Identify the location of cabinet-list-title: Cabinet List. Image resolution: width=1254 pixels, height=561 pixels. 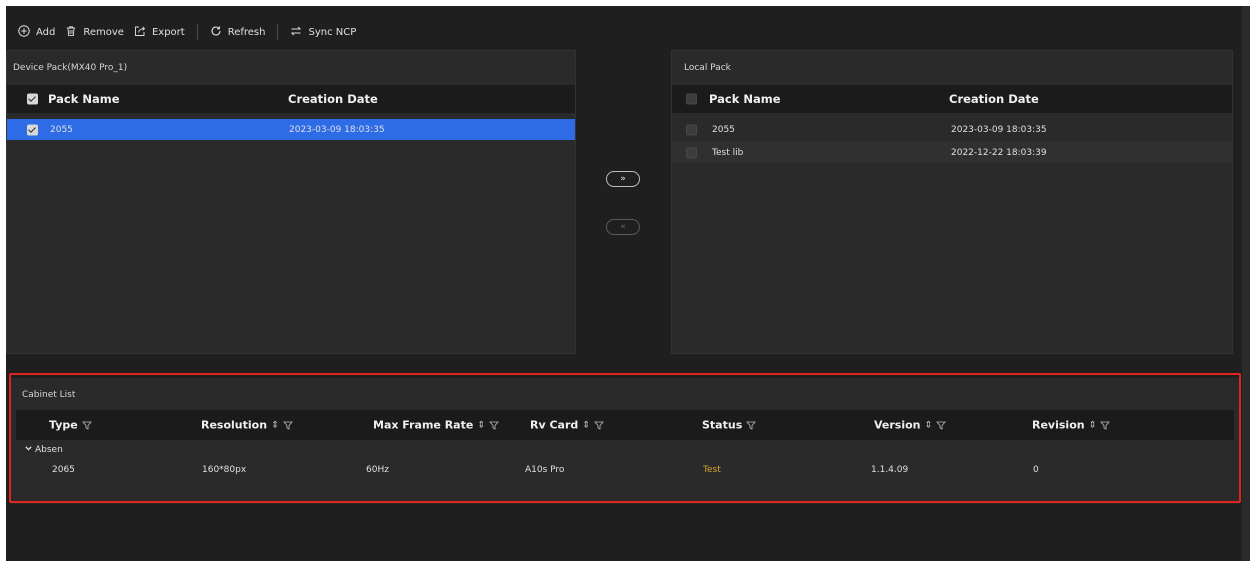
(49, 395).